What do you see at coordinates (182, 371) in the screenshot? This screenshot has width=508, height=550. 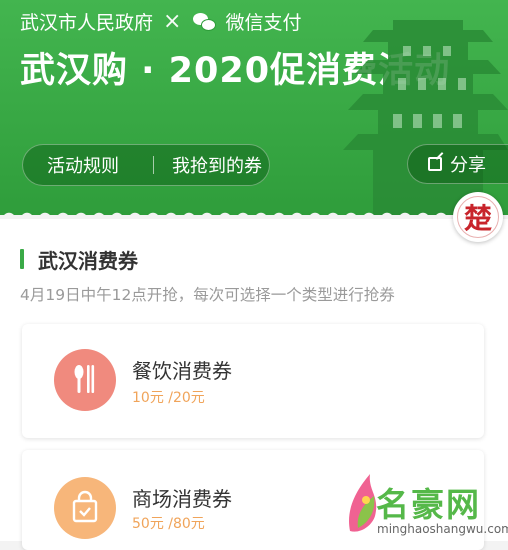 I see `coupon-name: 餐饮消费券` at bounding box center [182, 371].